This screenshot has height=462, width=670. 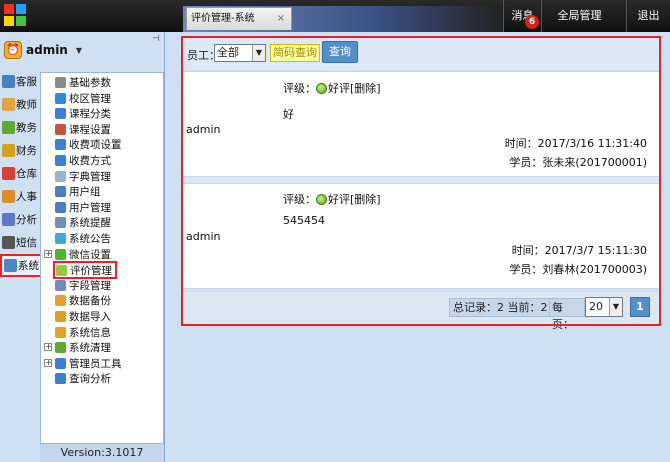 What do you see at coordinates (90, 161) in the screenshot?
I see `tree-item-label: 收费方式` at bounding box center [90, 161].